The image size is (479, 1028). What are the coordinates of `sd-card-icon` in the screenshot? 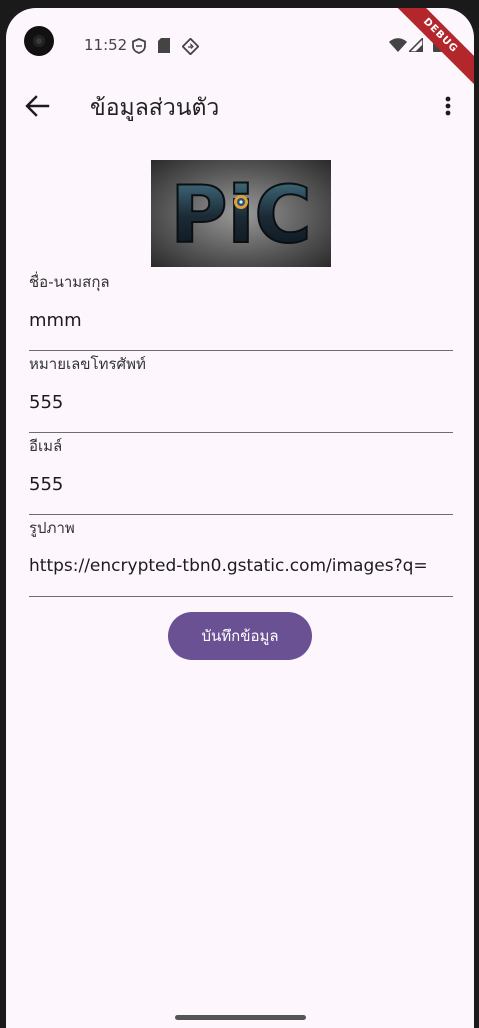 It's located at (164, 45).